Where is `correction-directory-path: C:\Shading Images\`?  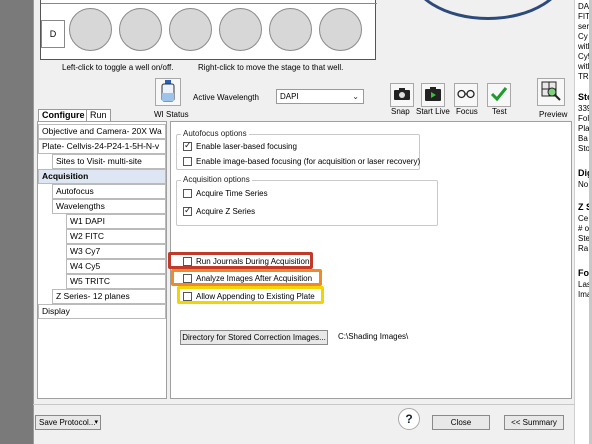
correction-directory-path: C:\Shading Images\ is located at coordinates (373, 336).